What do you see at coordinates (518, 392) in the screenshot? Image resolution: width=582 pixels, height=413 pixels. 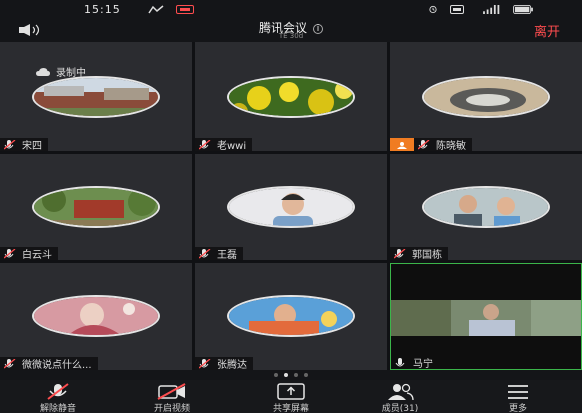 I see `more-icon` at bounding box center [518, 392].